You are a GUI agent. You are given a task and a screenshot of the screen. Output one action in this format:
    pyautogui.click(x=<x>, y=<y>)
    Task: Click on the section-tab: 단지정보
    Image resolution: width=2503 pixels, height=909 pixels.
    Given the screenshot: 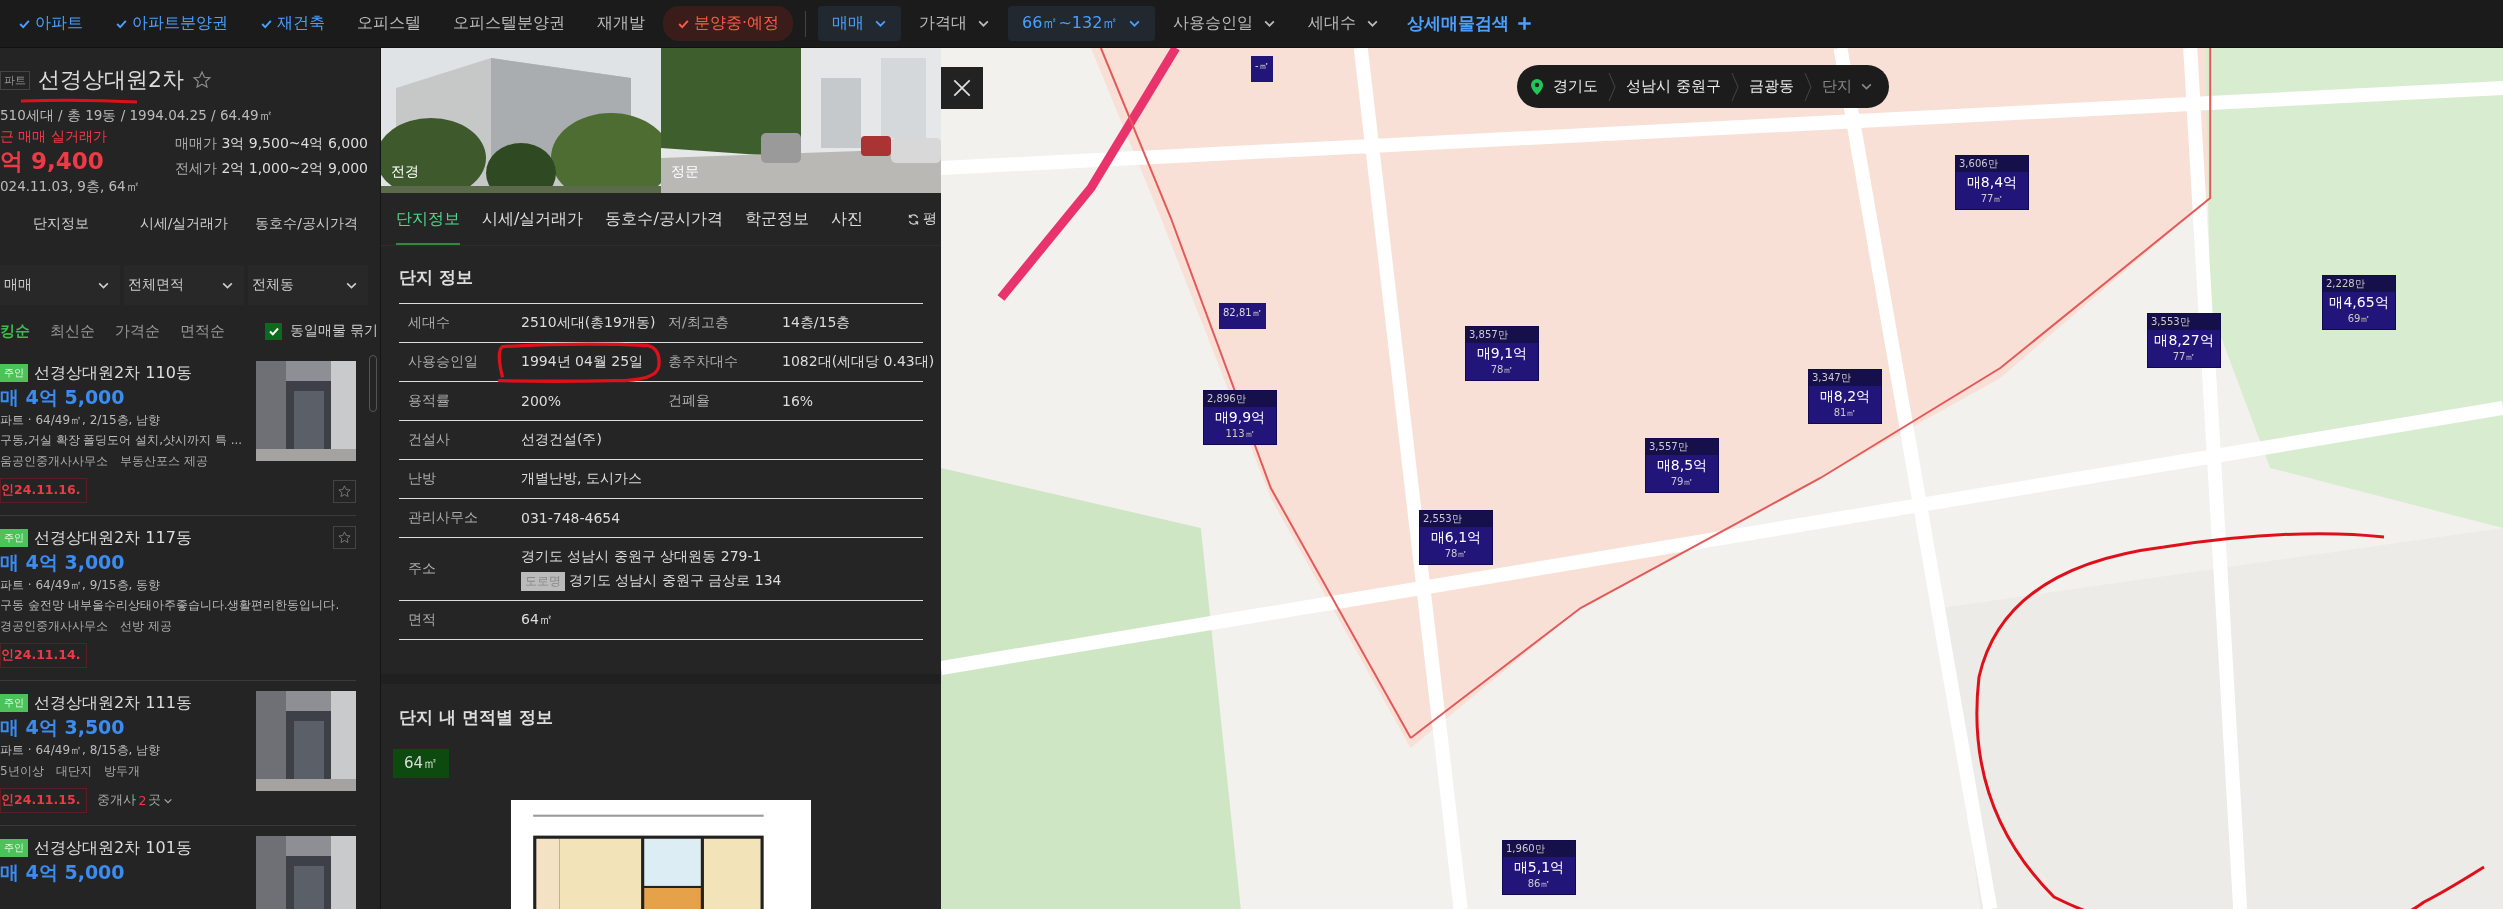 What is the action you would take?
    pyautogui.click(x=61, y=224)
    